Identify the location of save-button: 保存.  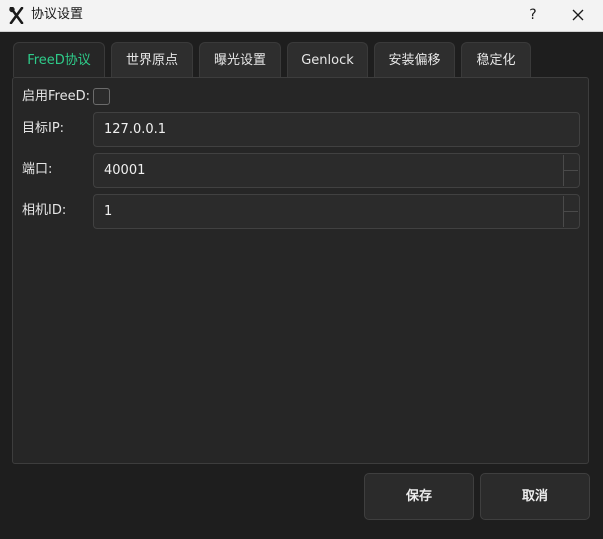
(419, 496).